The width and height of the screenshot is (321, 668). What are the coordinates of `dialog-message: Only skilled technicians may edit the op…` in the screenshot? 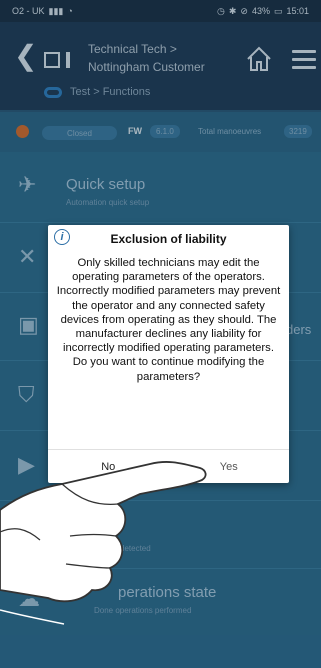 It's located at (168, 320).